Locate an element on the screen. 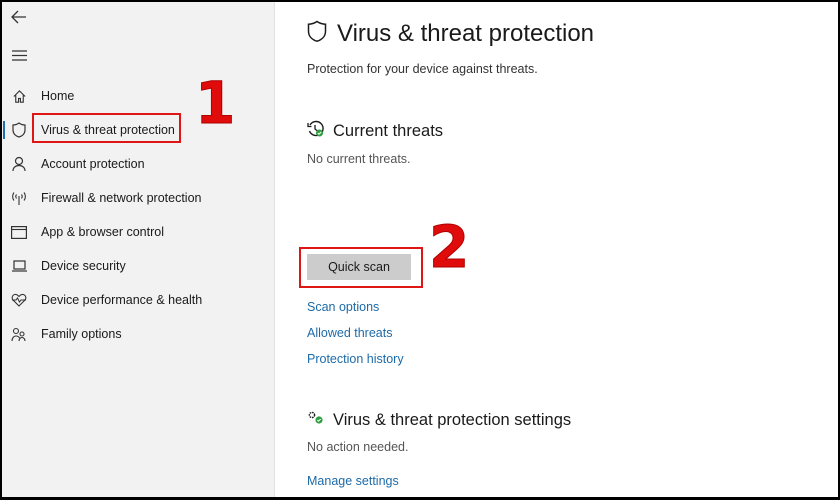 This screenshot has width=840, height=500. manage-settings-link: Manage settings is located at coordinates (353, 481).